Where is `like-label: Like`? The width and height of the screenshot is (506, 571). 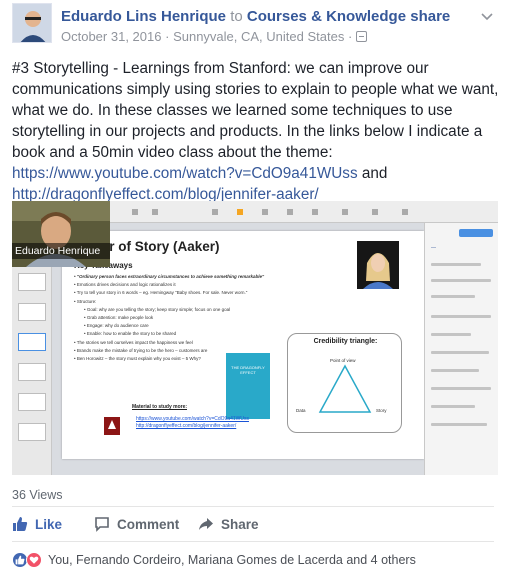
like-label: Like is located at coordinates (49, 524).